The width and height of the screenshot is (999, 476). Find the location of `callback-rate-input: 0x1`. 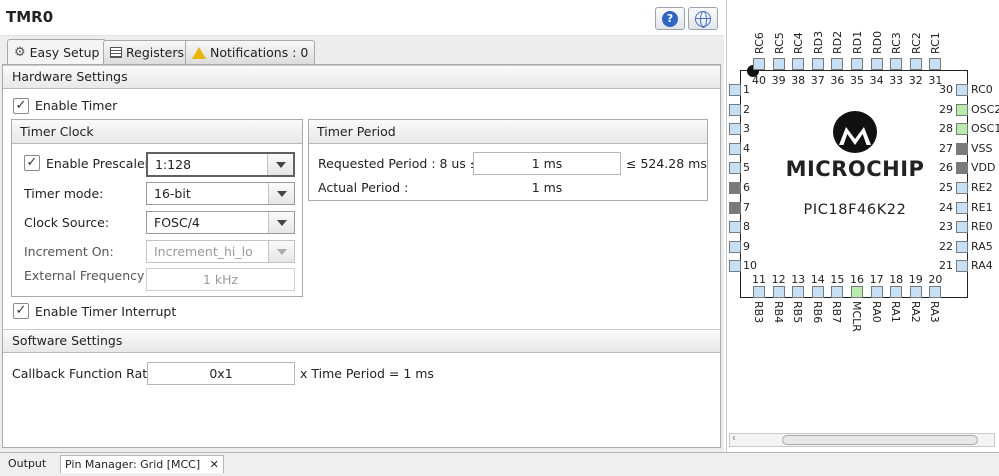

callback-rate-input: 0x1 is located at coordinates (221, 373).